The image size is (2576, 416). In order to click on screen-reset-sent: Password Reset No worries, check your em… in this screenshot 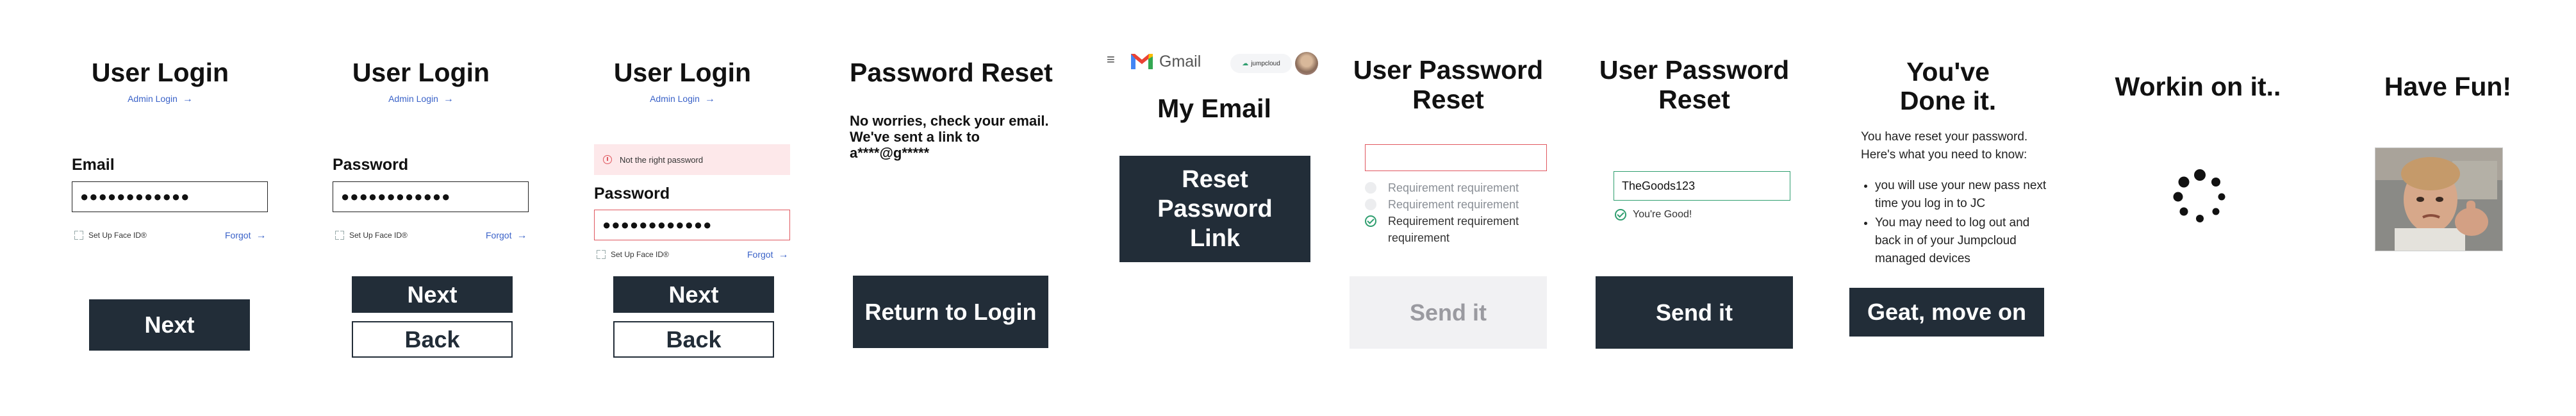, I will do `click(948, 208)`.